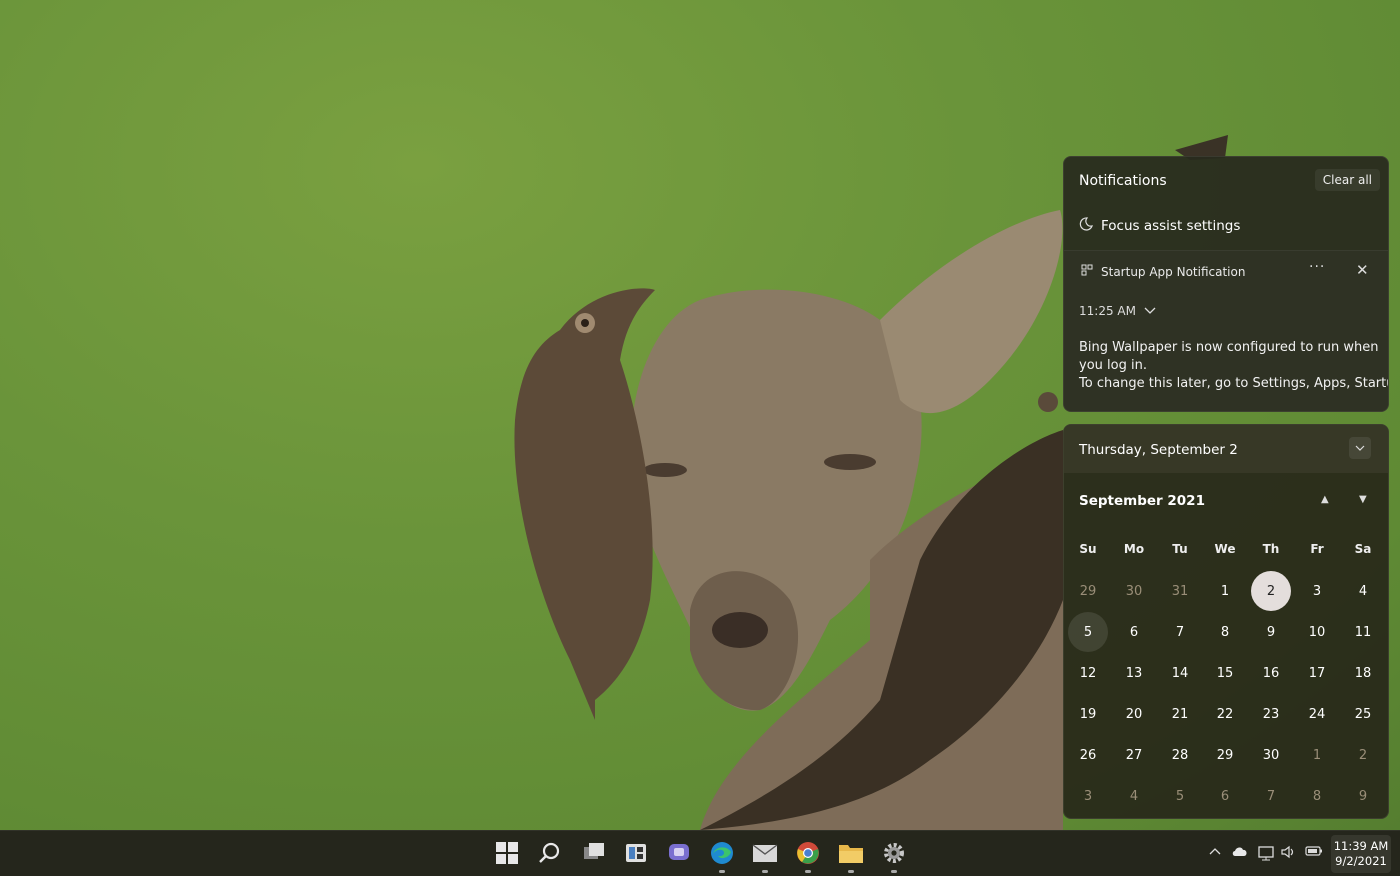 This screenshot has height=876, width=1400. What do you see at coordinates (1317, 673) in the screenshot?
I see `calendar-day: 17` at bounding box center [1317, 673].